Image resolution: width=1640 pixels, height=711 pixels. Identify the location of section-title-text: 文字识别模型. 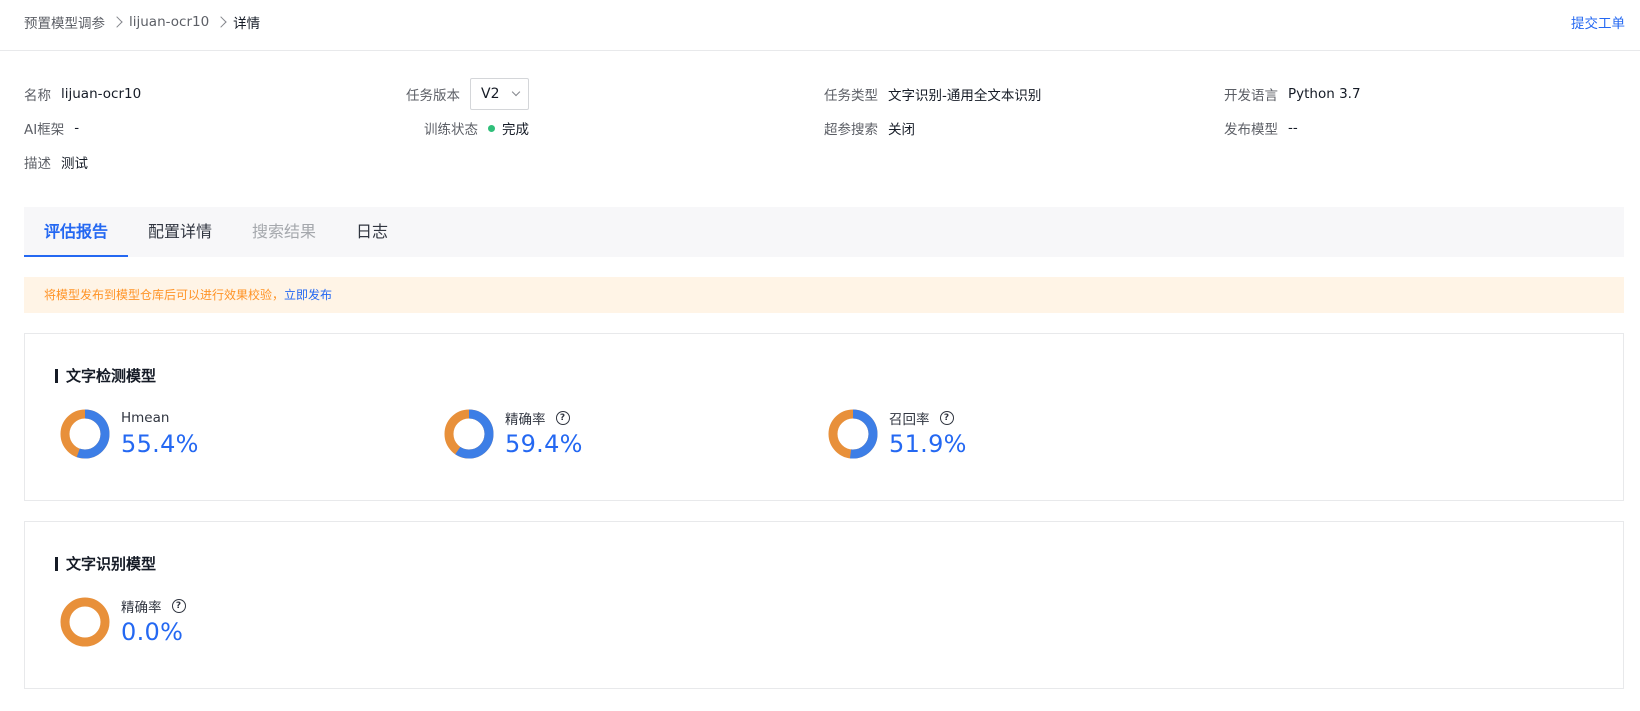
(111, 564).